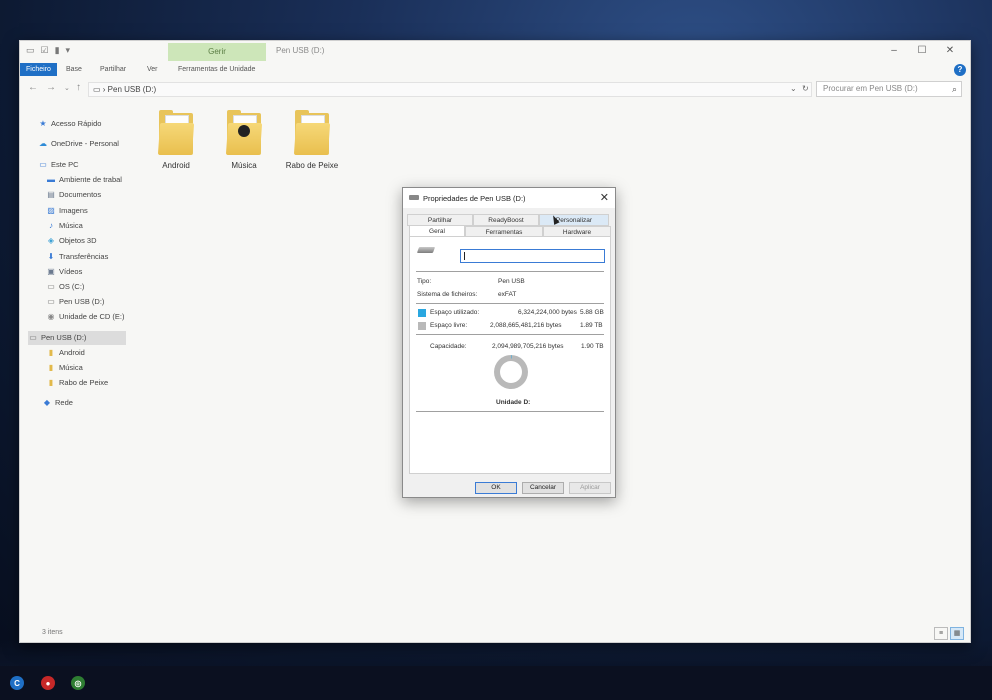  What do you see at coordinates (84, 382) in the screenshot?
I see `sidebar-item-label: Rabo de Peixe` at bounding box center [84, 382].